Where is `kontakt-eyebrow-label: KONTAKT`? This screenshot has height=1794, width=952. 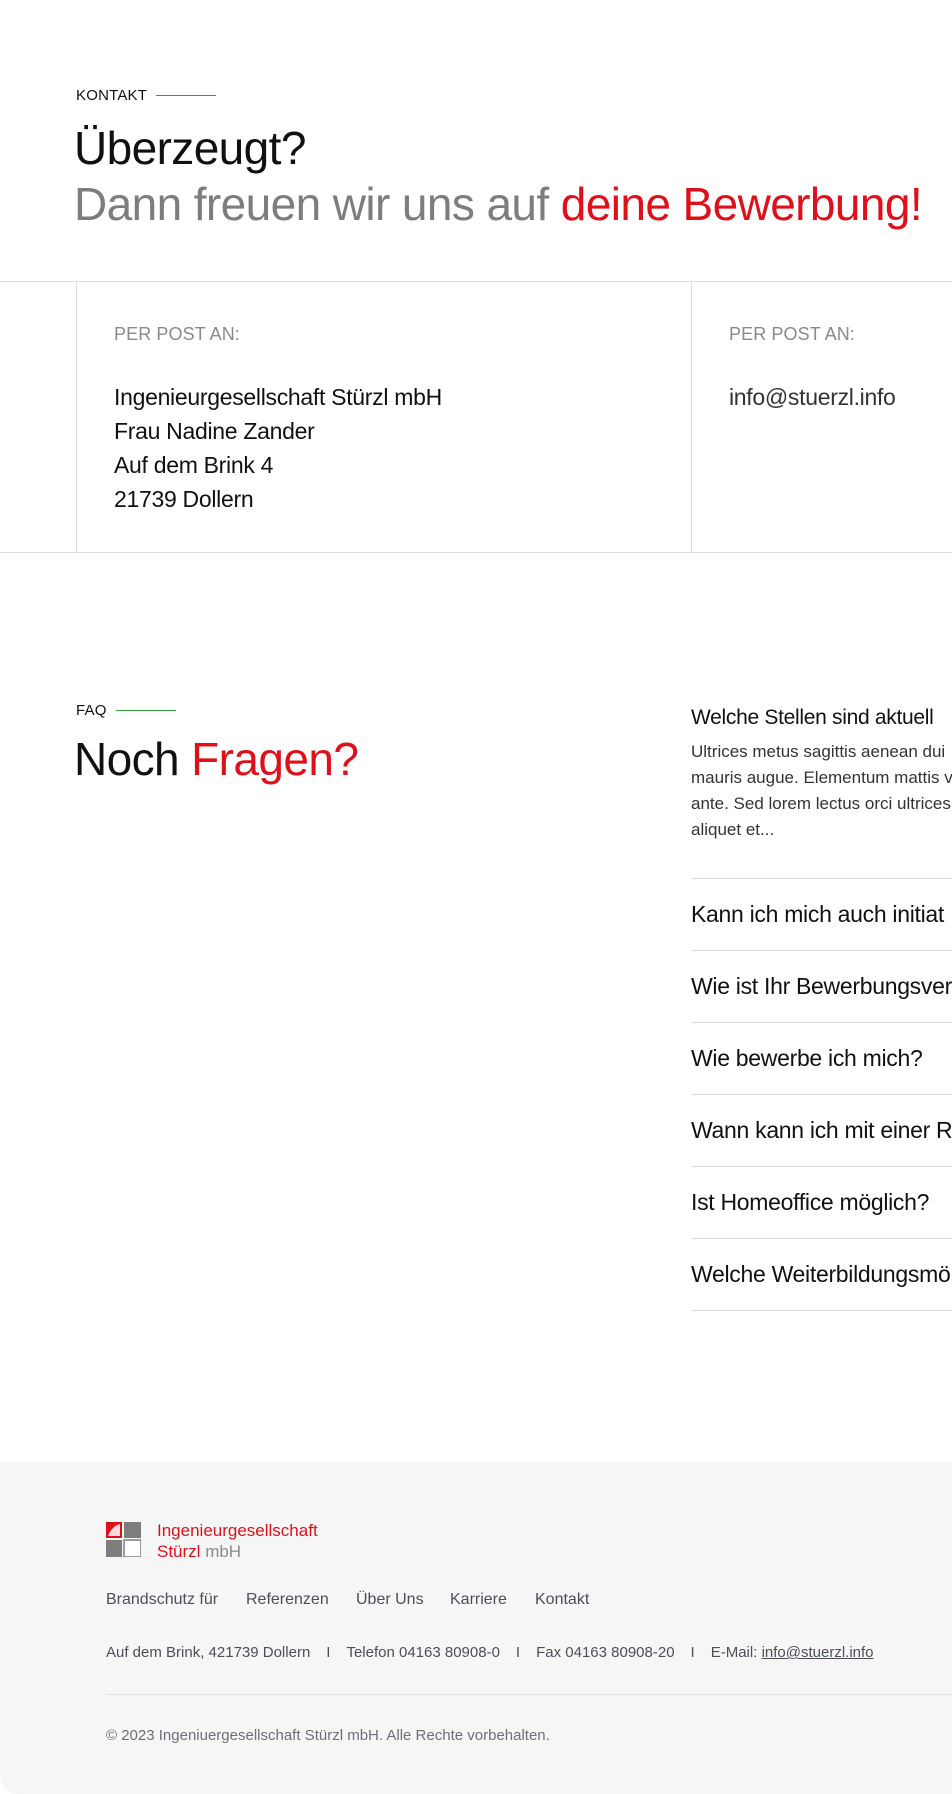
kontakt-eyebrow-label: KONTAKT is located at coordinates (112, 95).